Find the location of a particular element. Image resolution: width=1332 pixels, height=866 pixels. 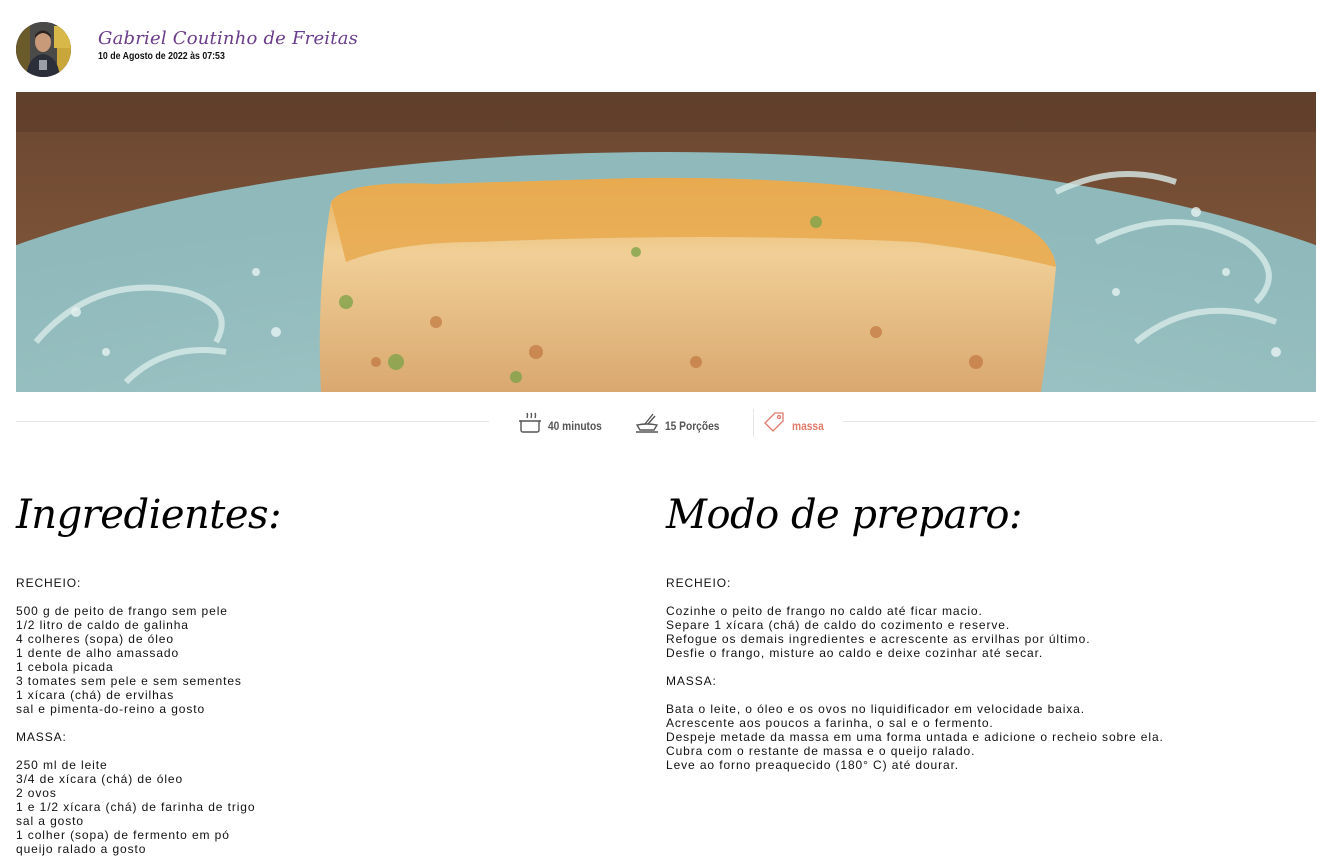

portions: 15 Porções is located at coordinates (682, 423).